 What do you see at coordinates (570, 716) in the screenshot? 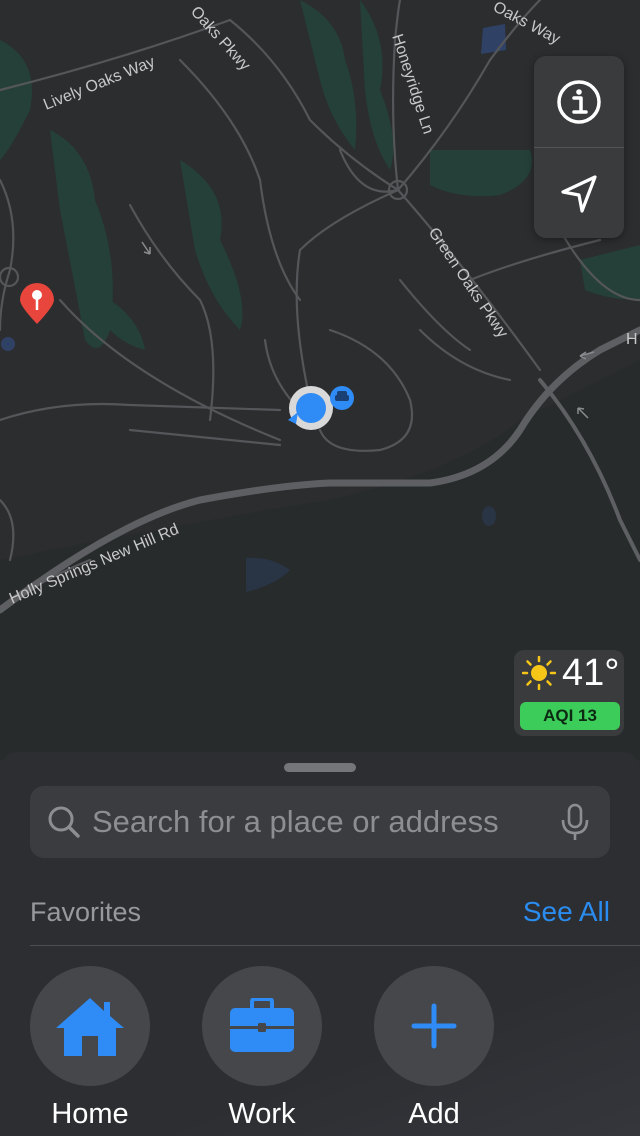
I see `aqi-badge: AQI 13` at bounding box center [570, 716].